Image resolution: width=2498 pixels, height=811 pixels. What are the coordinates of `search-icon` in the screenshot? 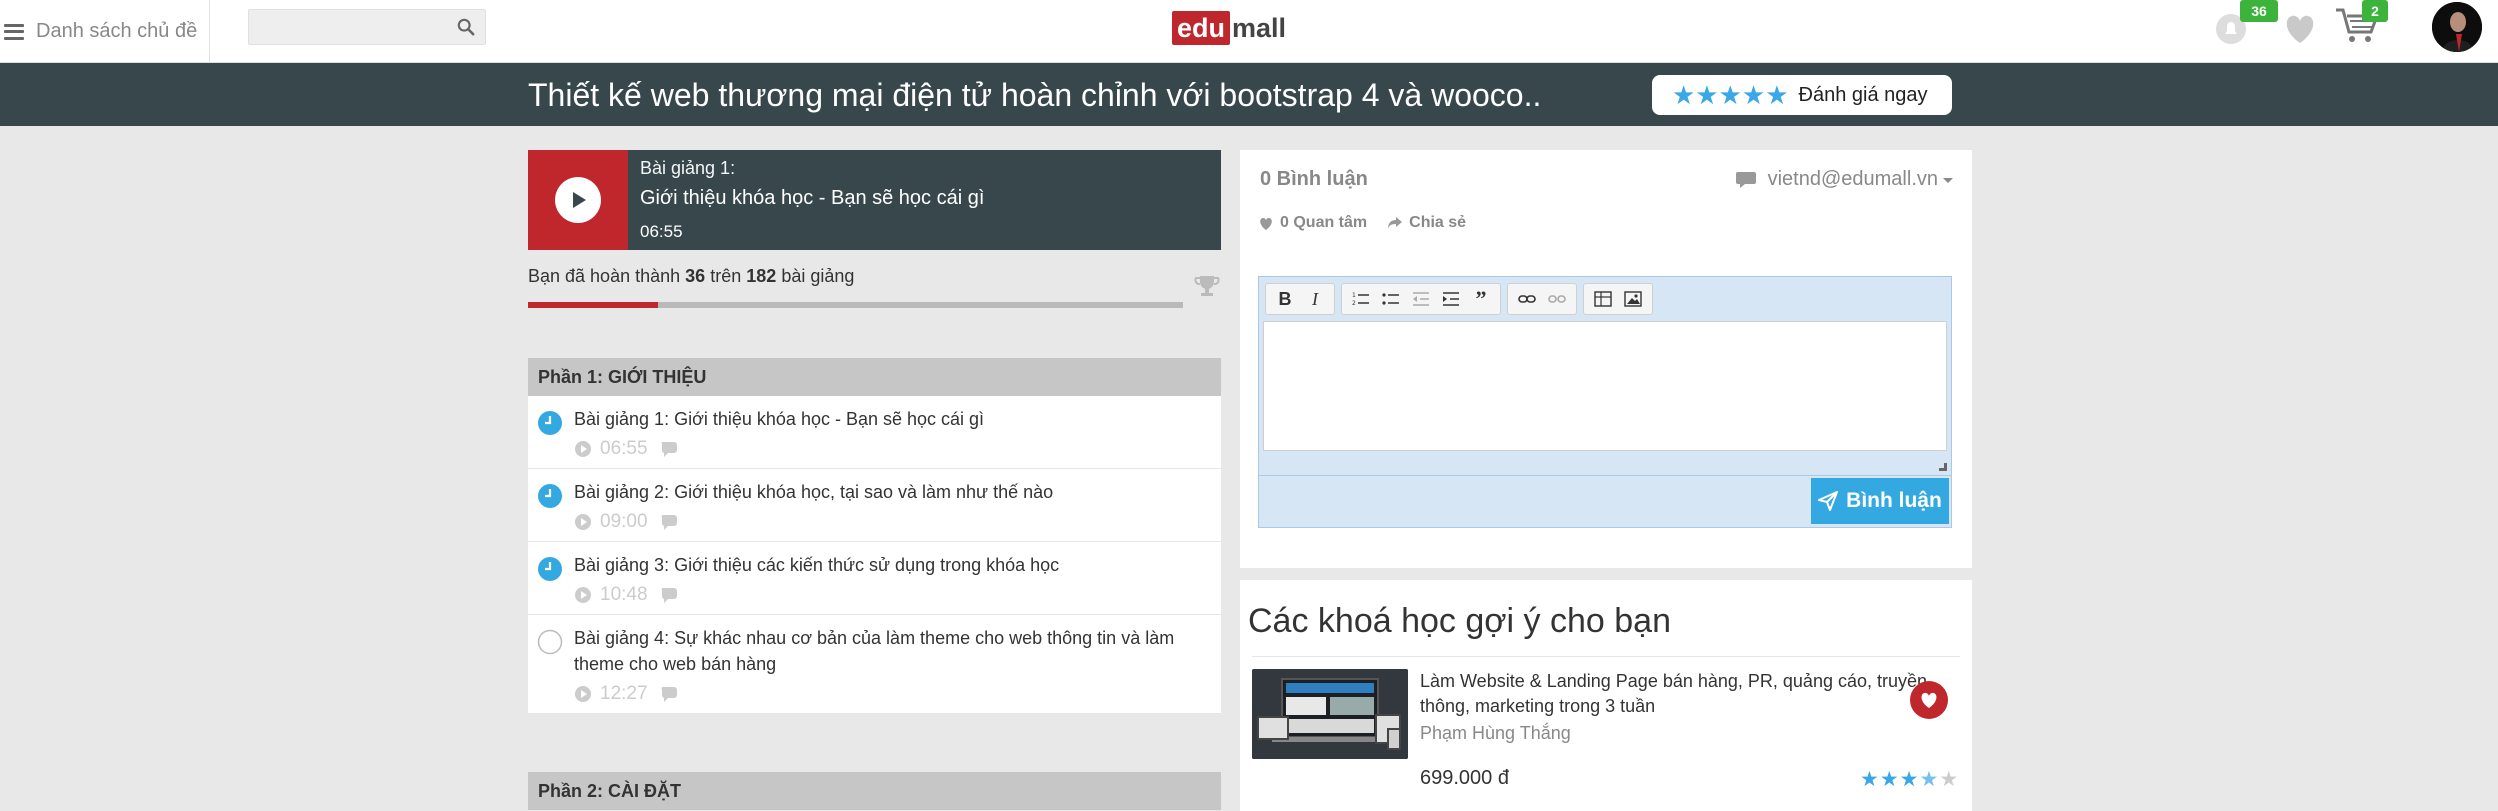 It's located at (466, 27).